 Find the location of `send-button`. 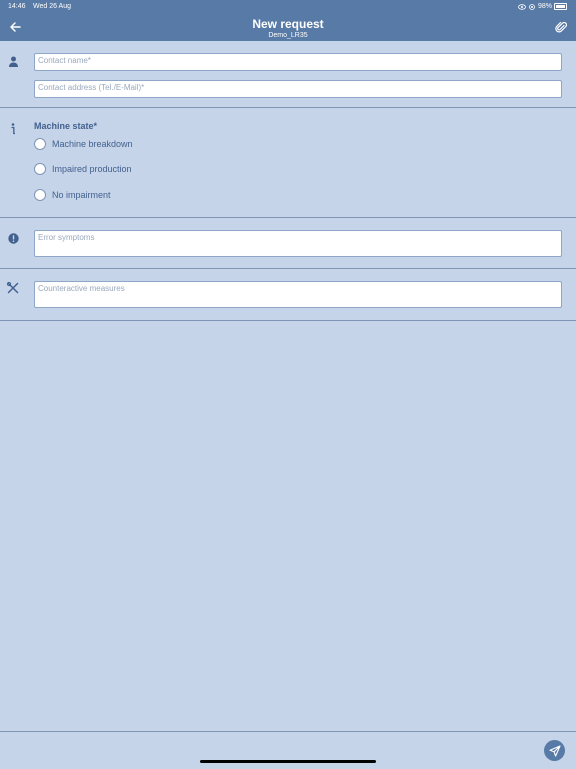

send-button is located at coordinates (554, 750).